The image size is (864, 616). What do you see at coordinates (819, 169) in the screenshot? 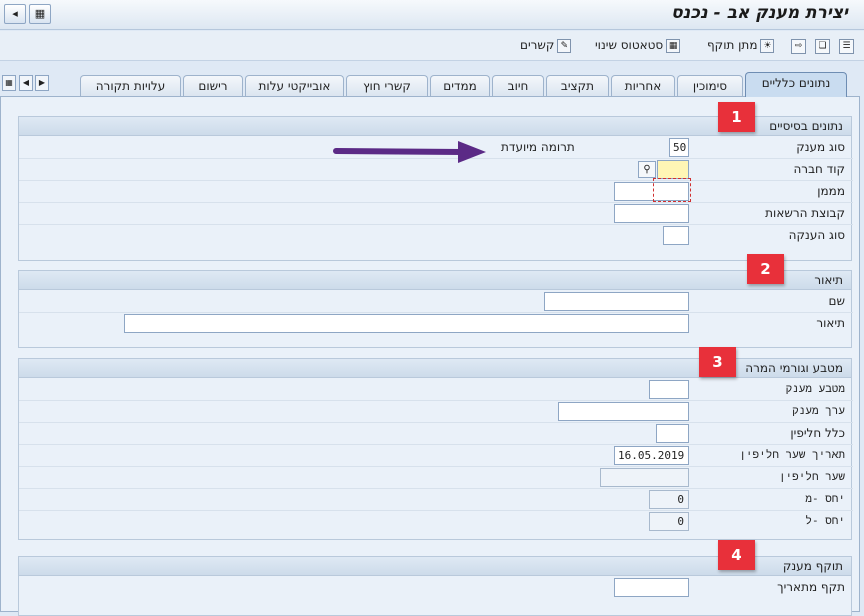
I see `company-code-label: קוד חברה` at bounding box center [819, 169].